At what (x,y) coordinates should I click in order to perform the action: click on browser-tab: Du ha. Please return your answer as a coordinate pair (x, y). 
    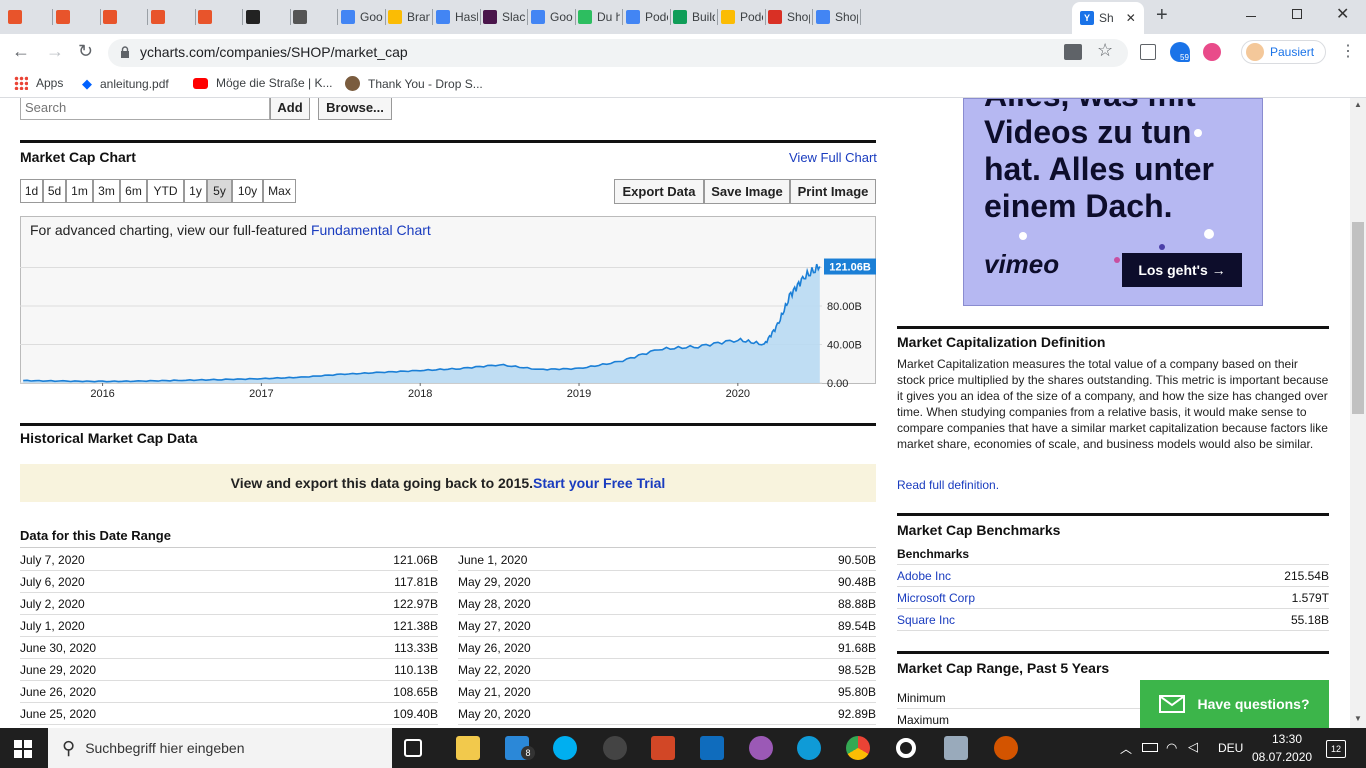
    Looking at the image, I should click on (599, 17).